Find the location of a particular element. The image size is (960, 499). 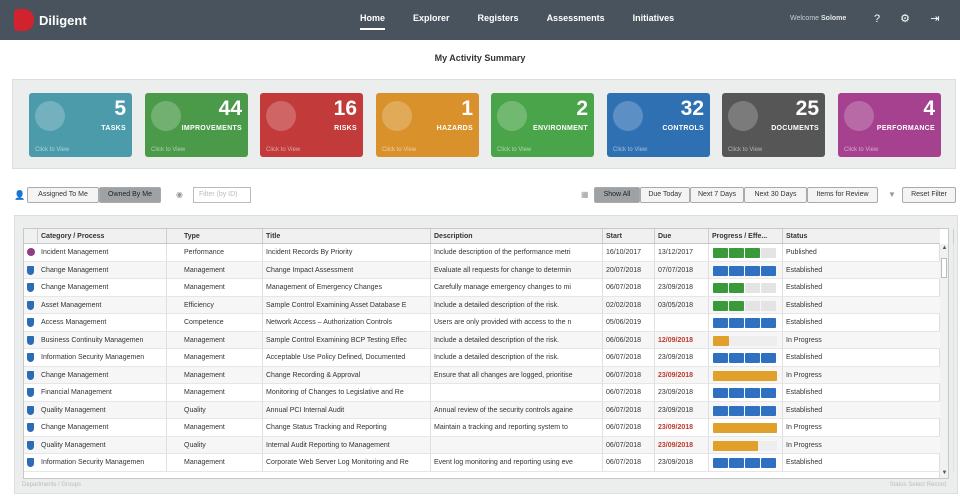

next-30-days-button: Next 30 Days is located at coordinates (775, 195).